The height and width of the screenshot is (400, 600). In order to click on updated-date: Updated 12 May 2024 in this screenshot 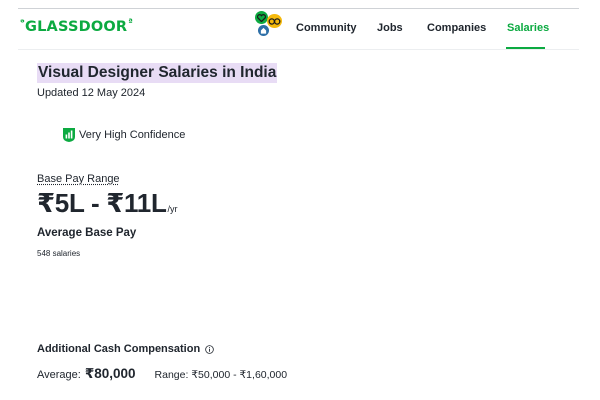, I will do `click(91, 93)`.